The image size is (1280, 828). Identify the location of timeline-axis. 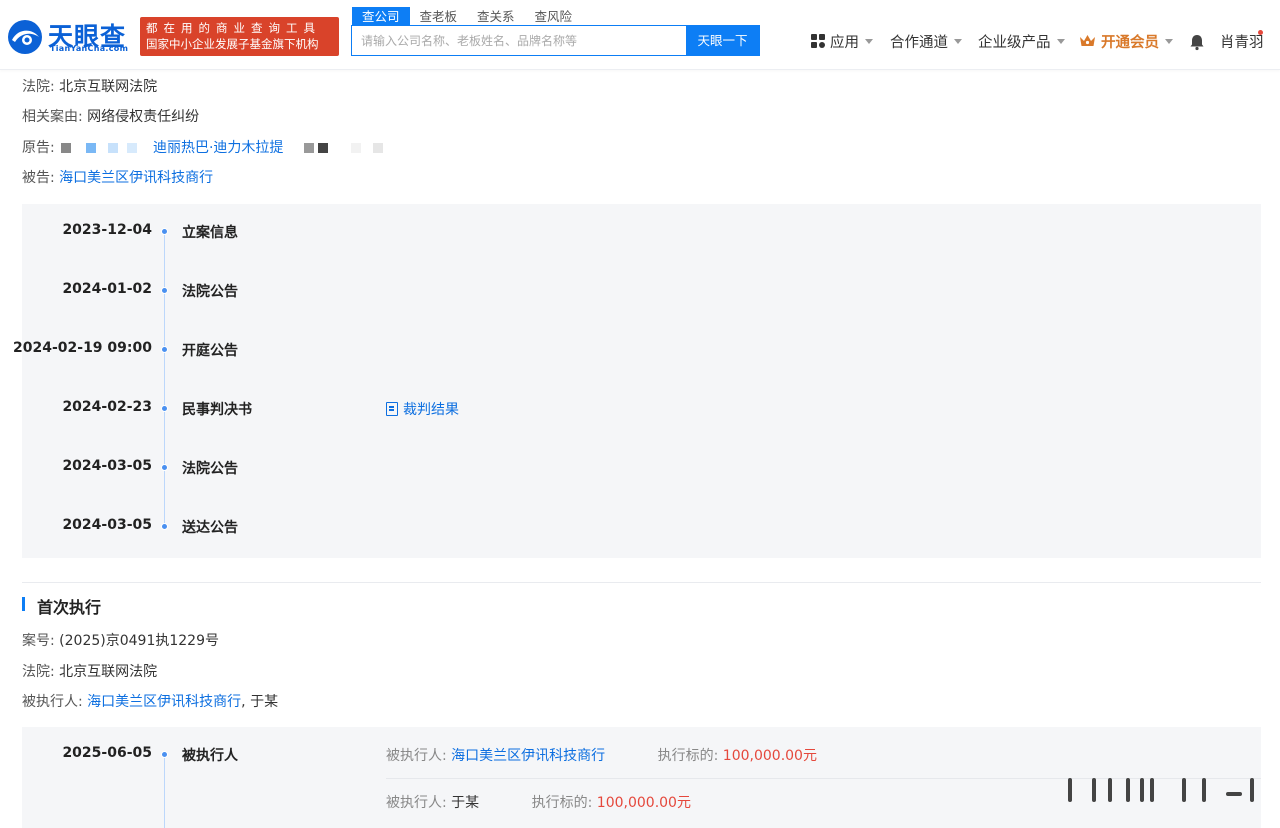
(164, 378).